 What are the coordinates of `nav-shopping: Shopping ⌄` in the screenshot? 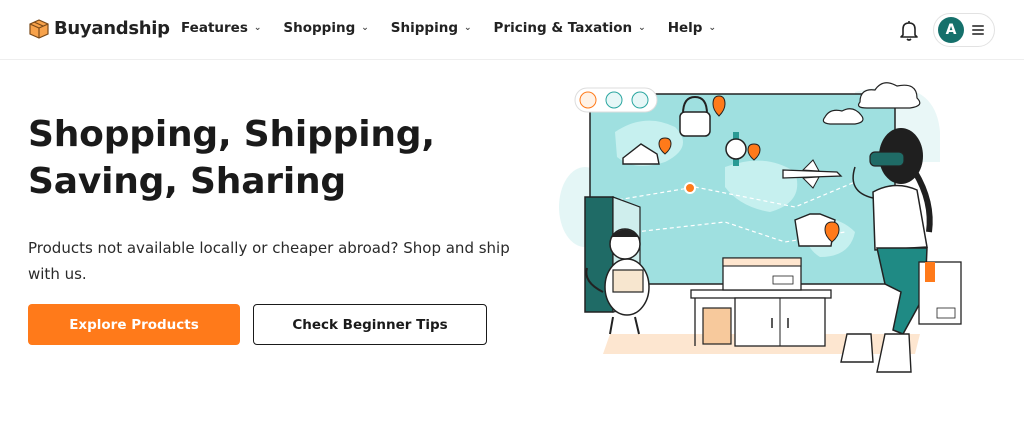 It's located at (325, 28).